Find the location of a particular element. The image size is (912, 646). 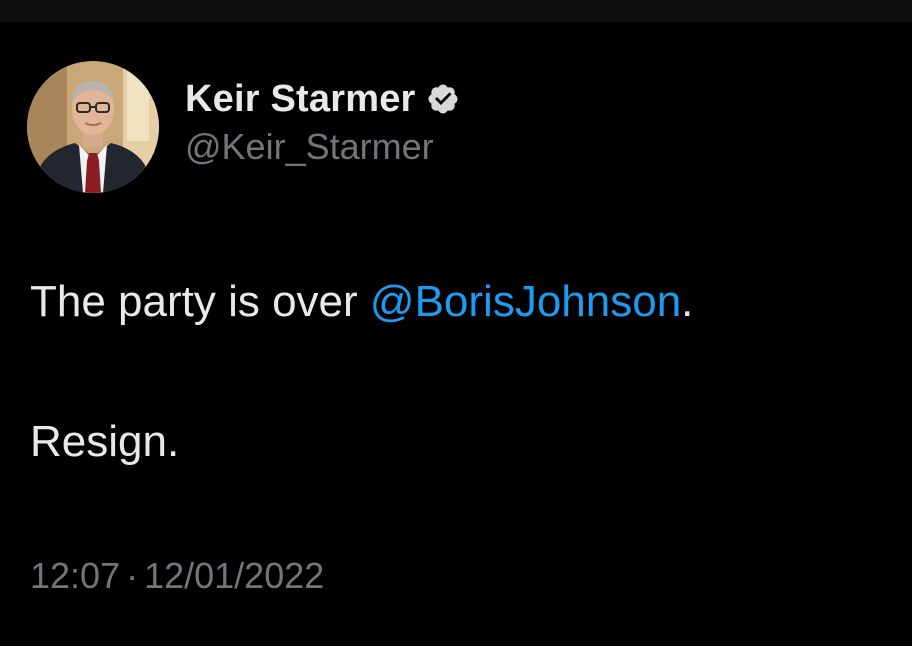

tweet-text-prefix: The party is over is located at coordinates (200, 301).